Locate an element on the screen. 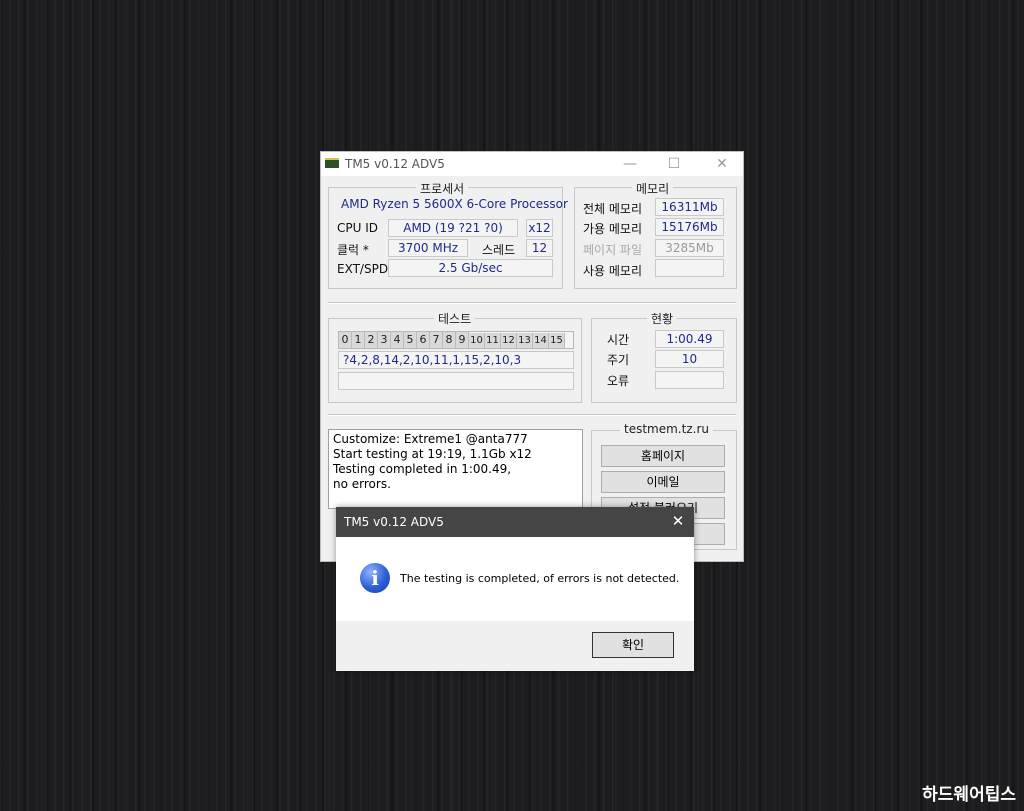  test-cell: 13 is located at coordinates (525, 340).